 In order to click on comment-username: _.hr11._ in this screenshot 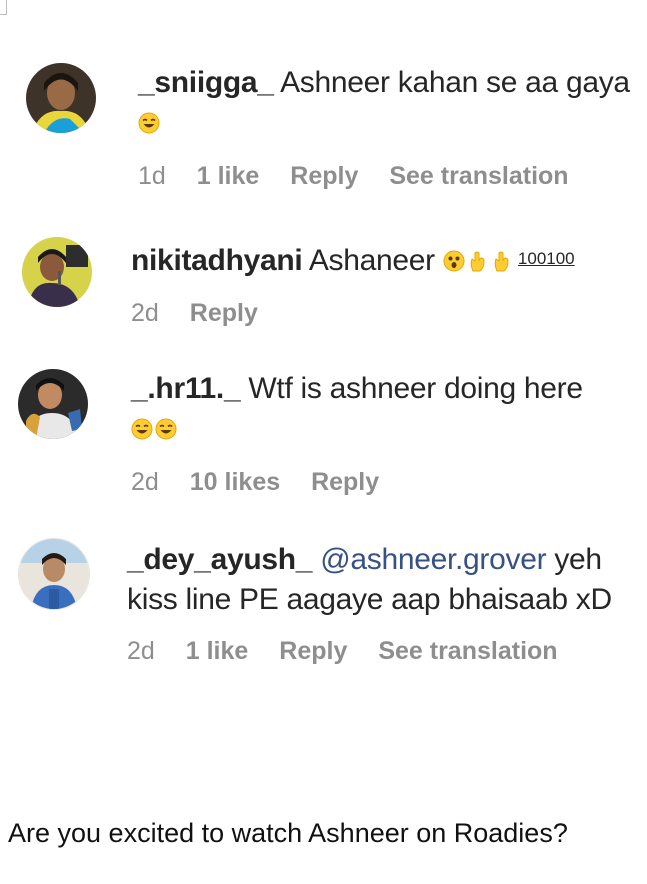, I will do `click(186, 388)`.